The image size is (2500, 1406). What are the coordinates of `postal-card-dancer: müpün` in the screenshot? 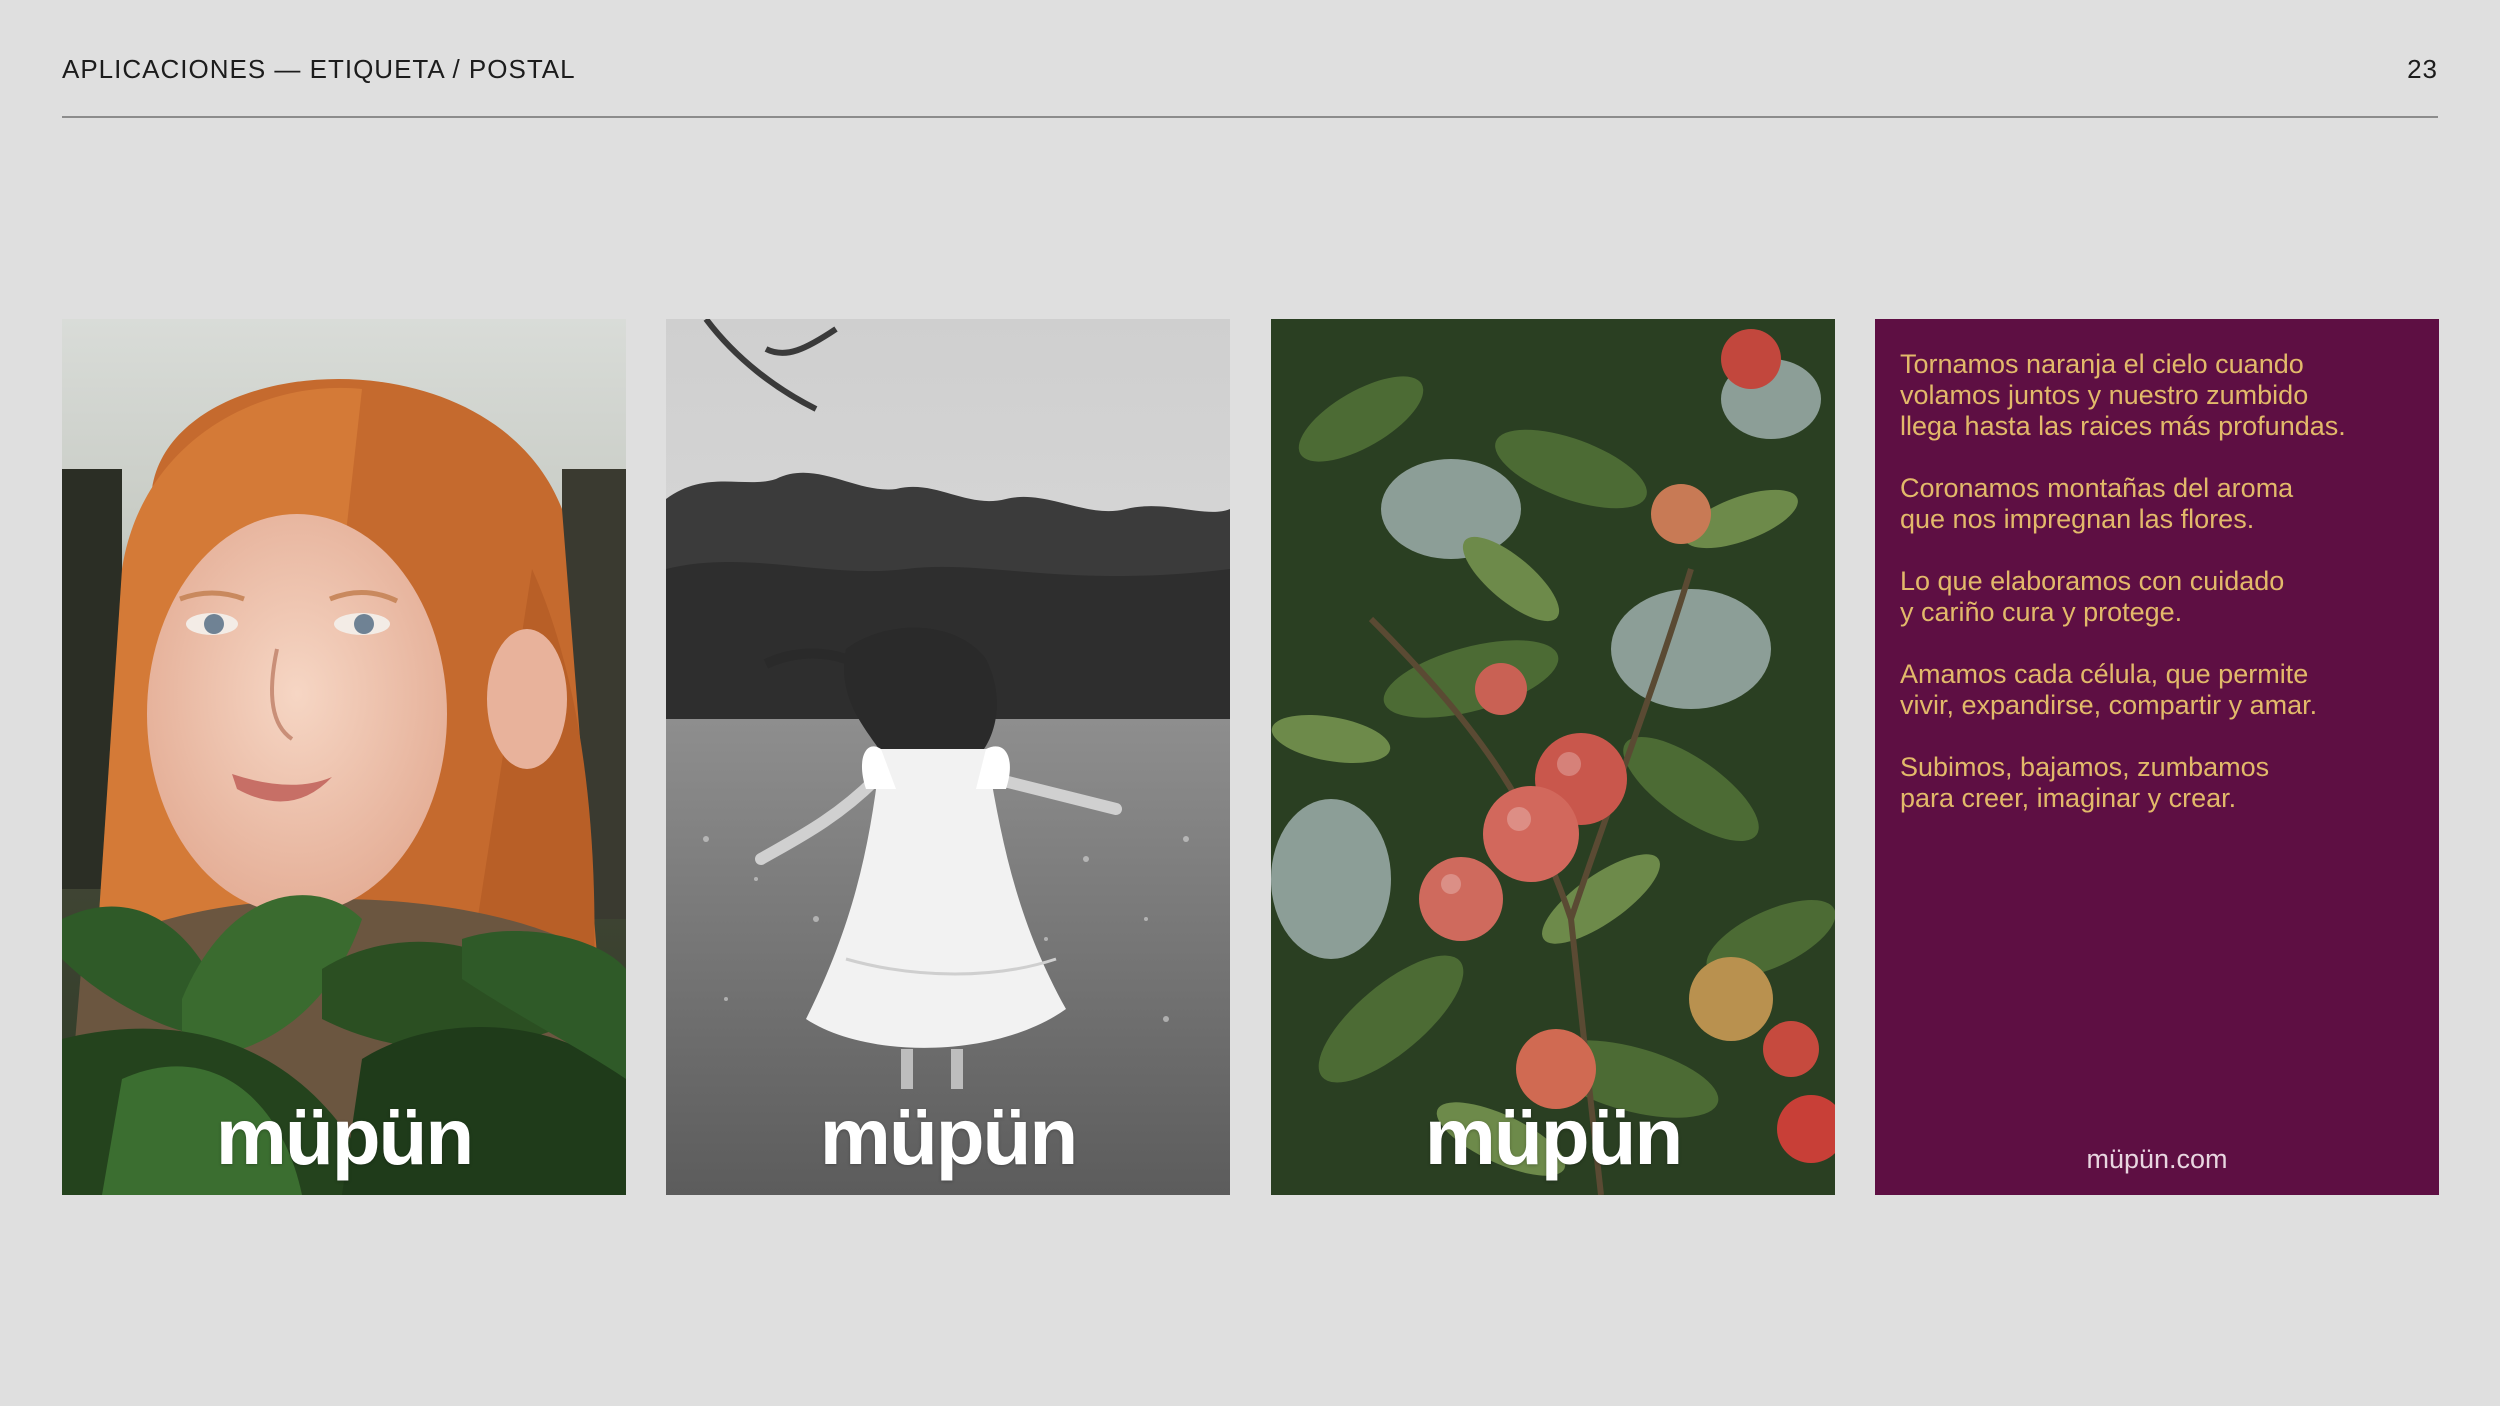 It's located at (948, 757).